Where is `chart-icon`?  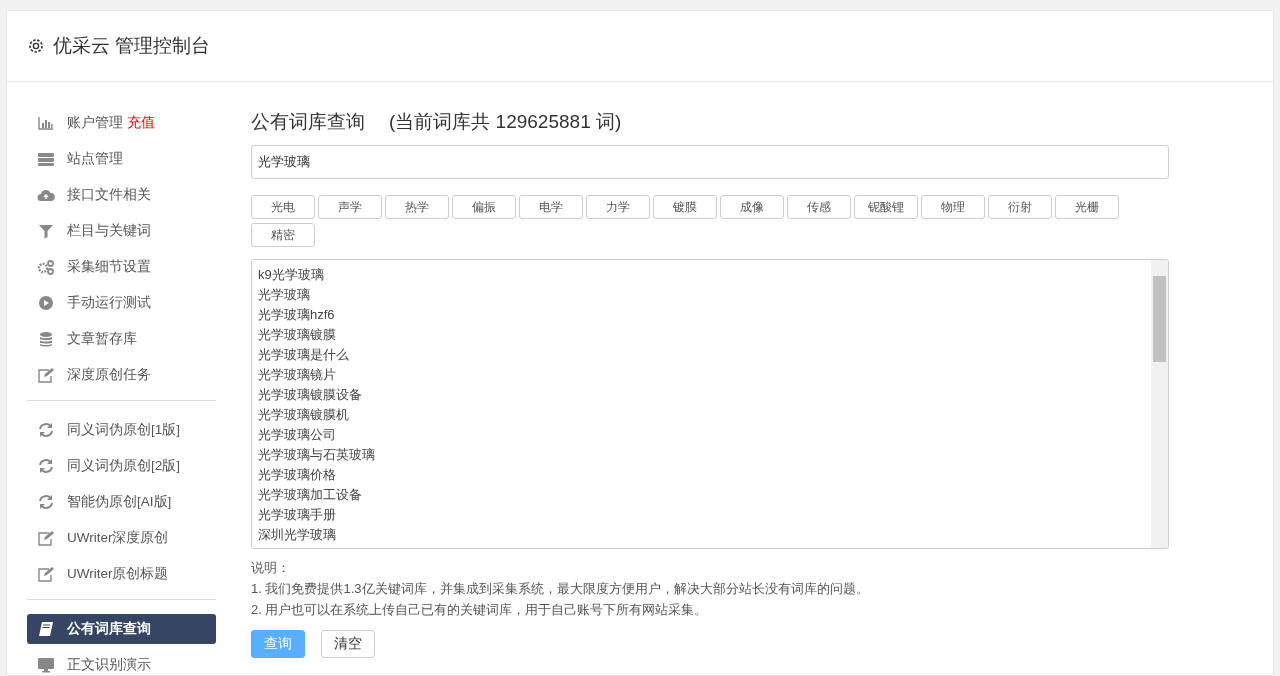
chart-icon is located at coordinates (46, 123).